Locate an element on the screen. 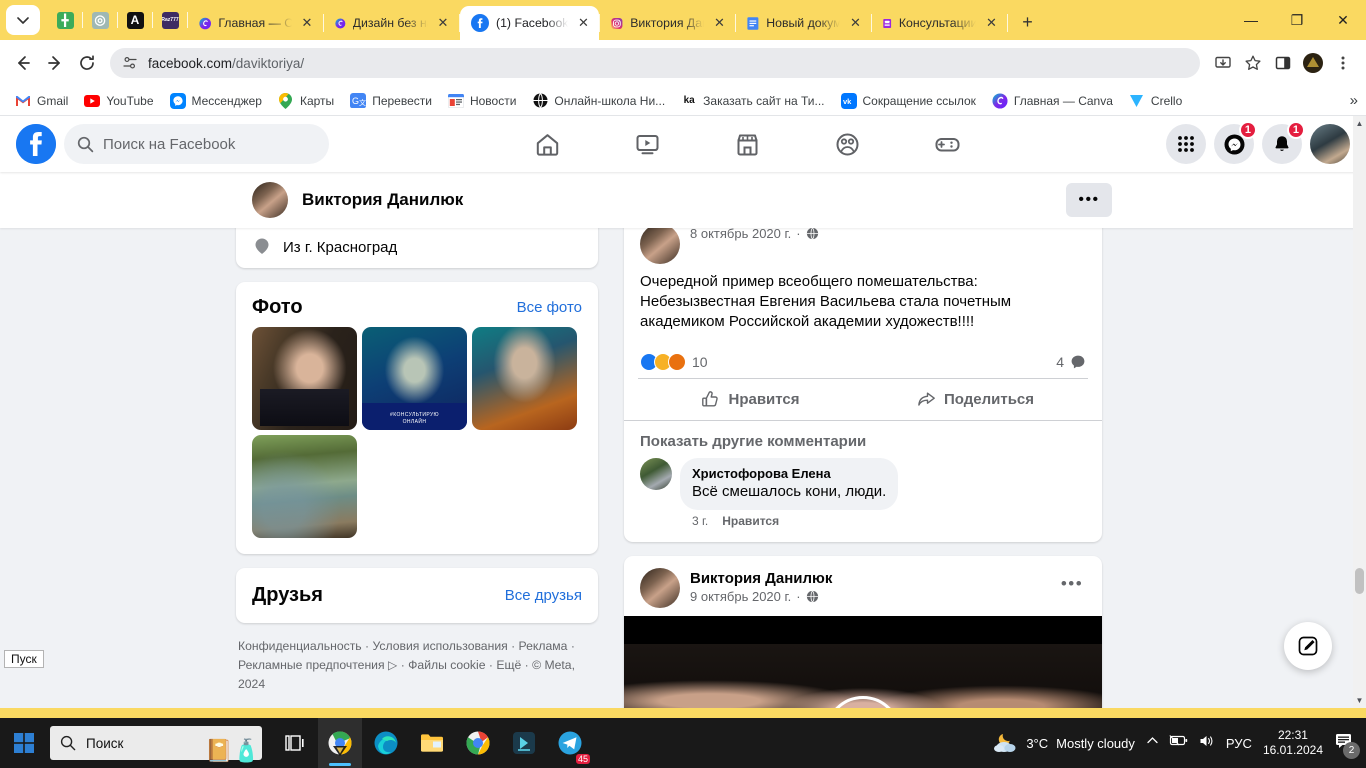 The image size is (1366, 768). file-explorer-icon is located at coordinates (432, 743).